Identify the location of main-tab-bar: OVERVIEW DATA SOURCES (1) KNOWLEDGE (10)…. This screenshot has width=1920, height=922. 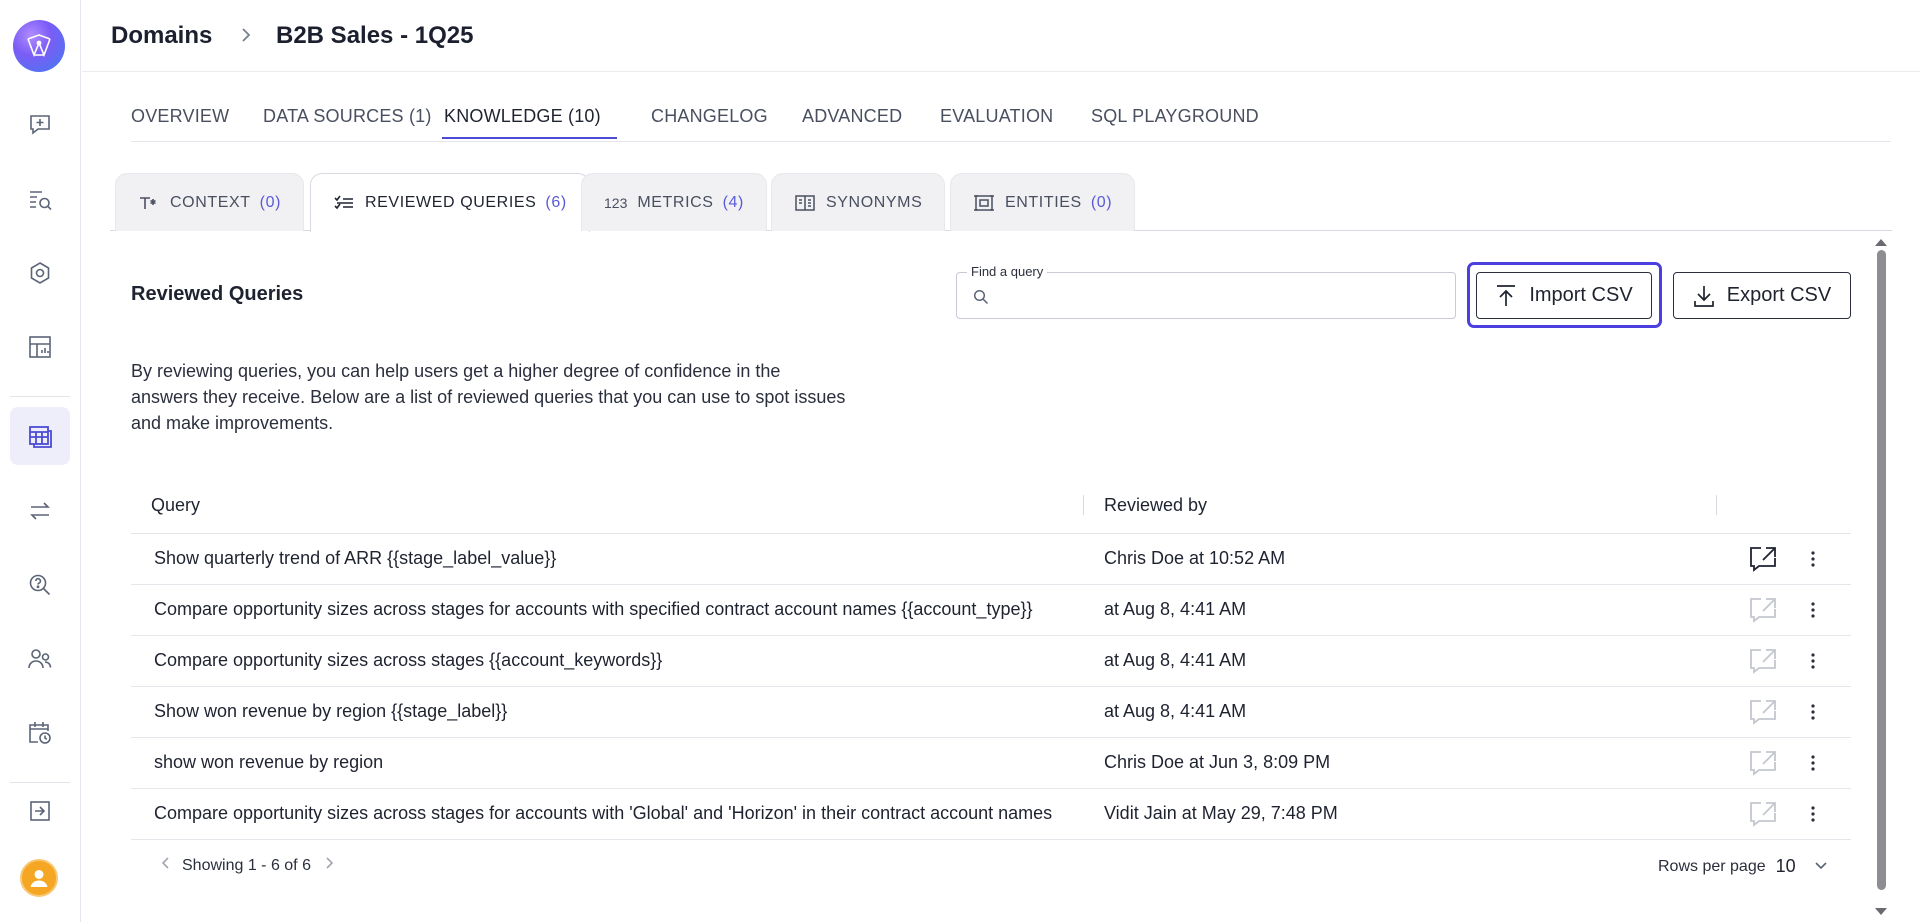
(1011, 123).